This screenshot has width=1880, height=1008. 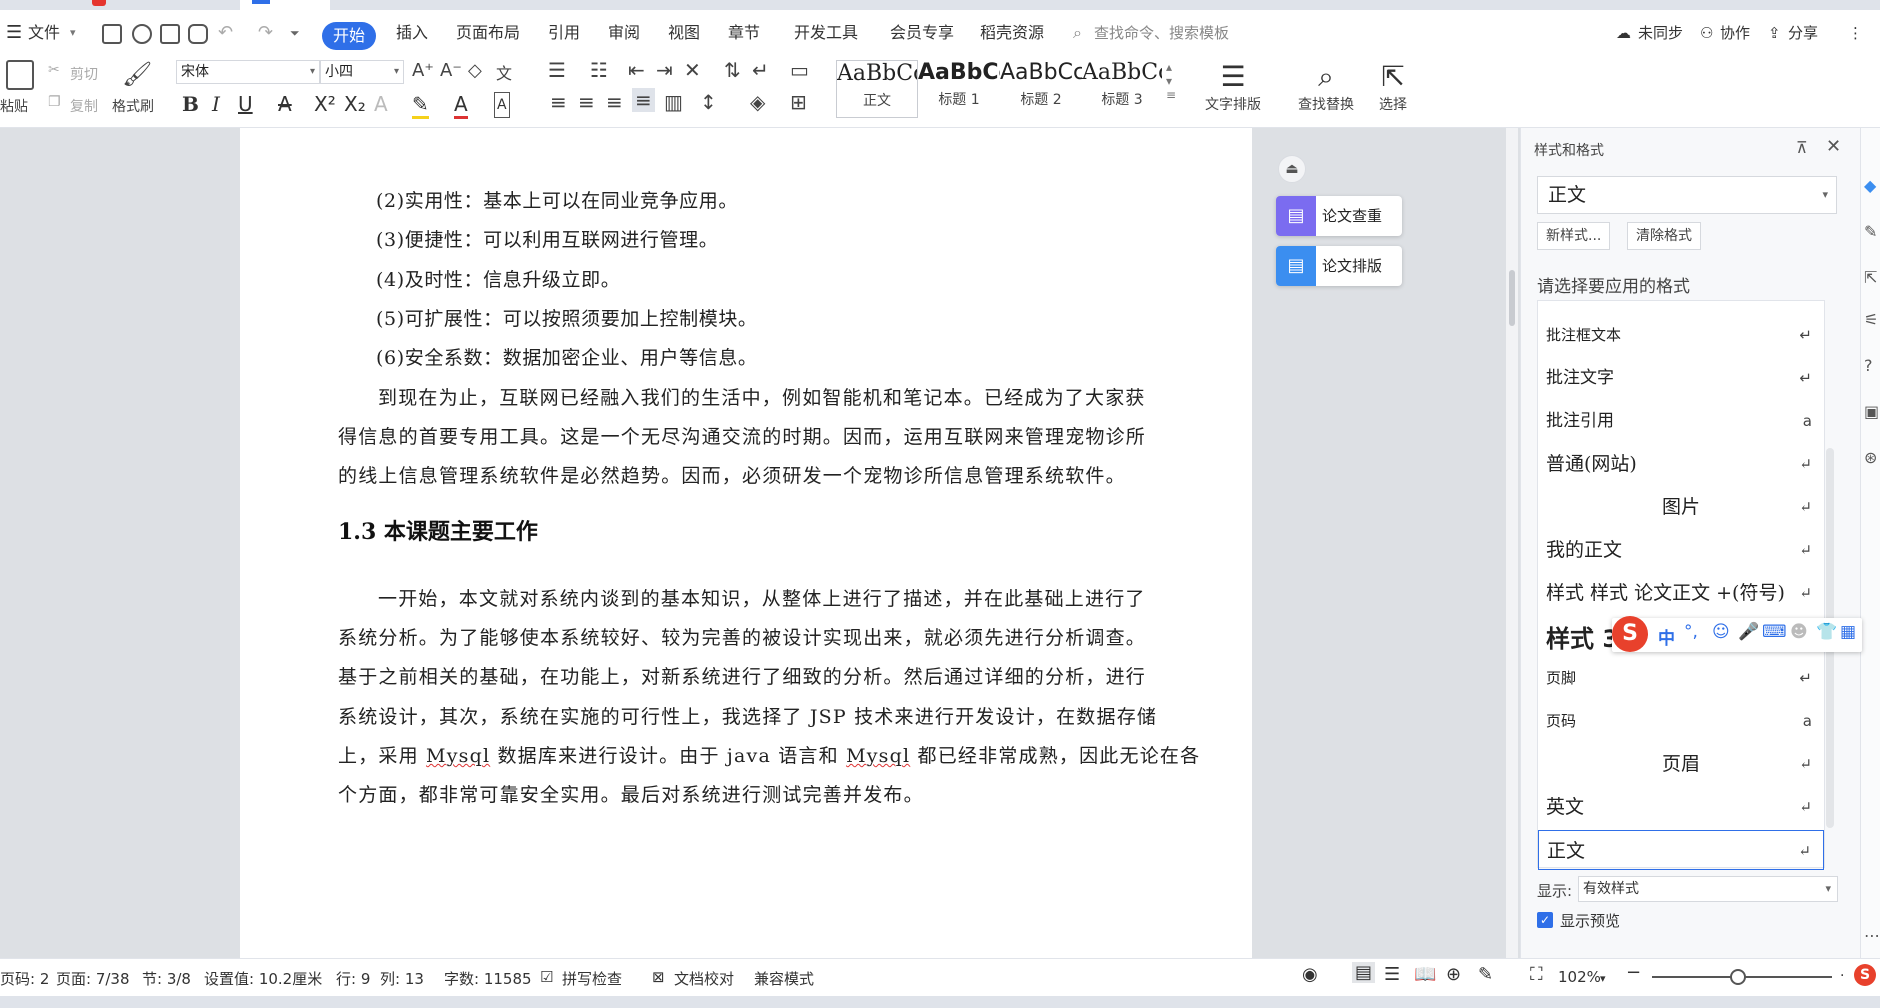 I want to click on redo-icon: ↷, so click(x=265, y=33).